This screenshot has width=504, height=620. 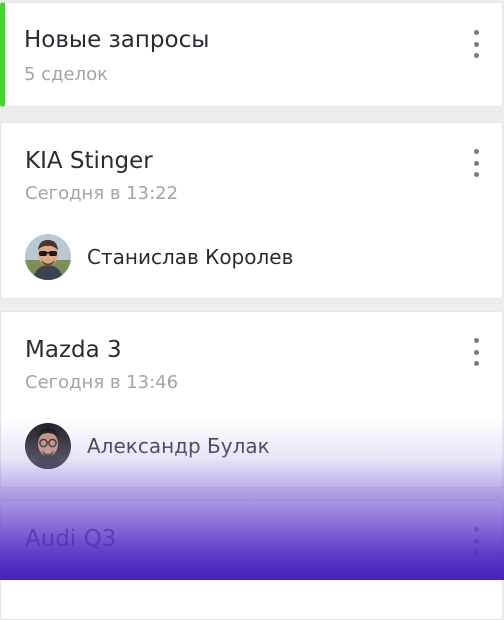 I want to click on contact-name: Станислав Королев, so click(x=190, y=257).